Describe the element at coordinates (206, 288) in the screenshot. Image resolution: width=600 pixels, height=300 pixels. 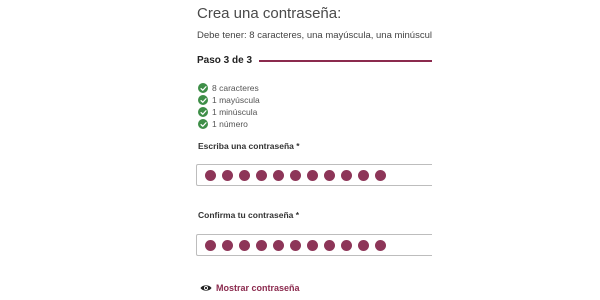
I see `eye-icon` at that location.